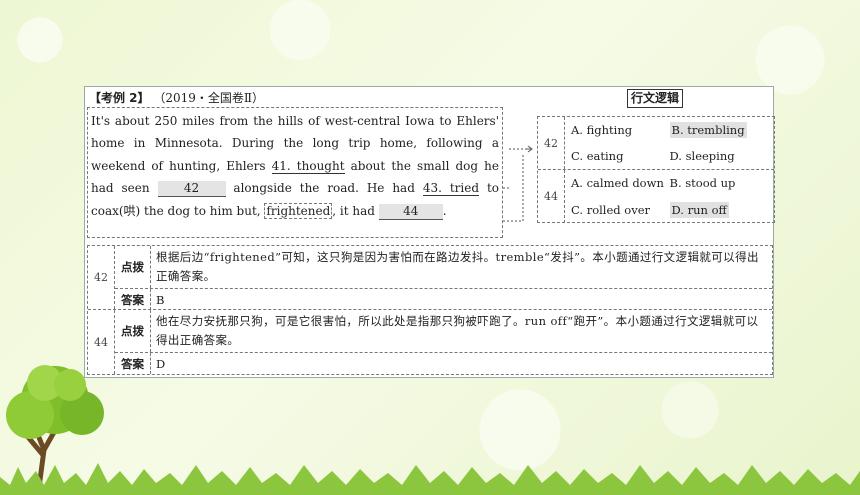 The image size is (860, 495). What do you see at coordinates (161, 364) in the screenshot?
I see `answer-text: D` at bounding box center [161, 364].